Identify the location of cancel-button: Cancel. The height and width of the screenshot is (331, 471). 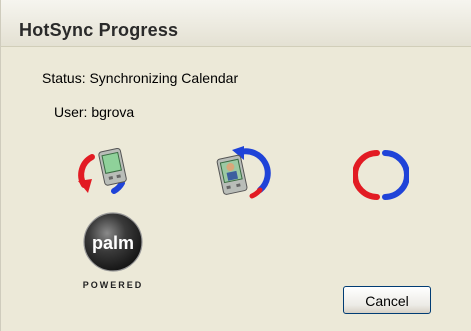
(387, 300).